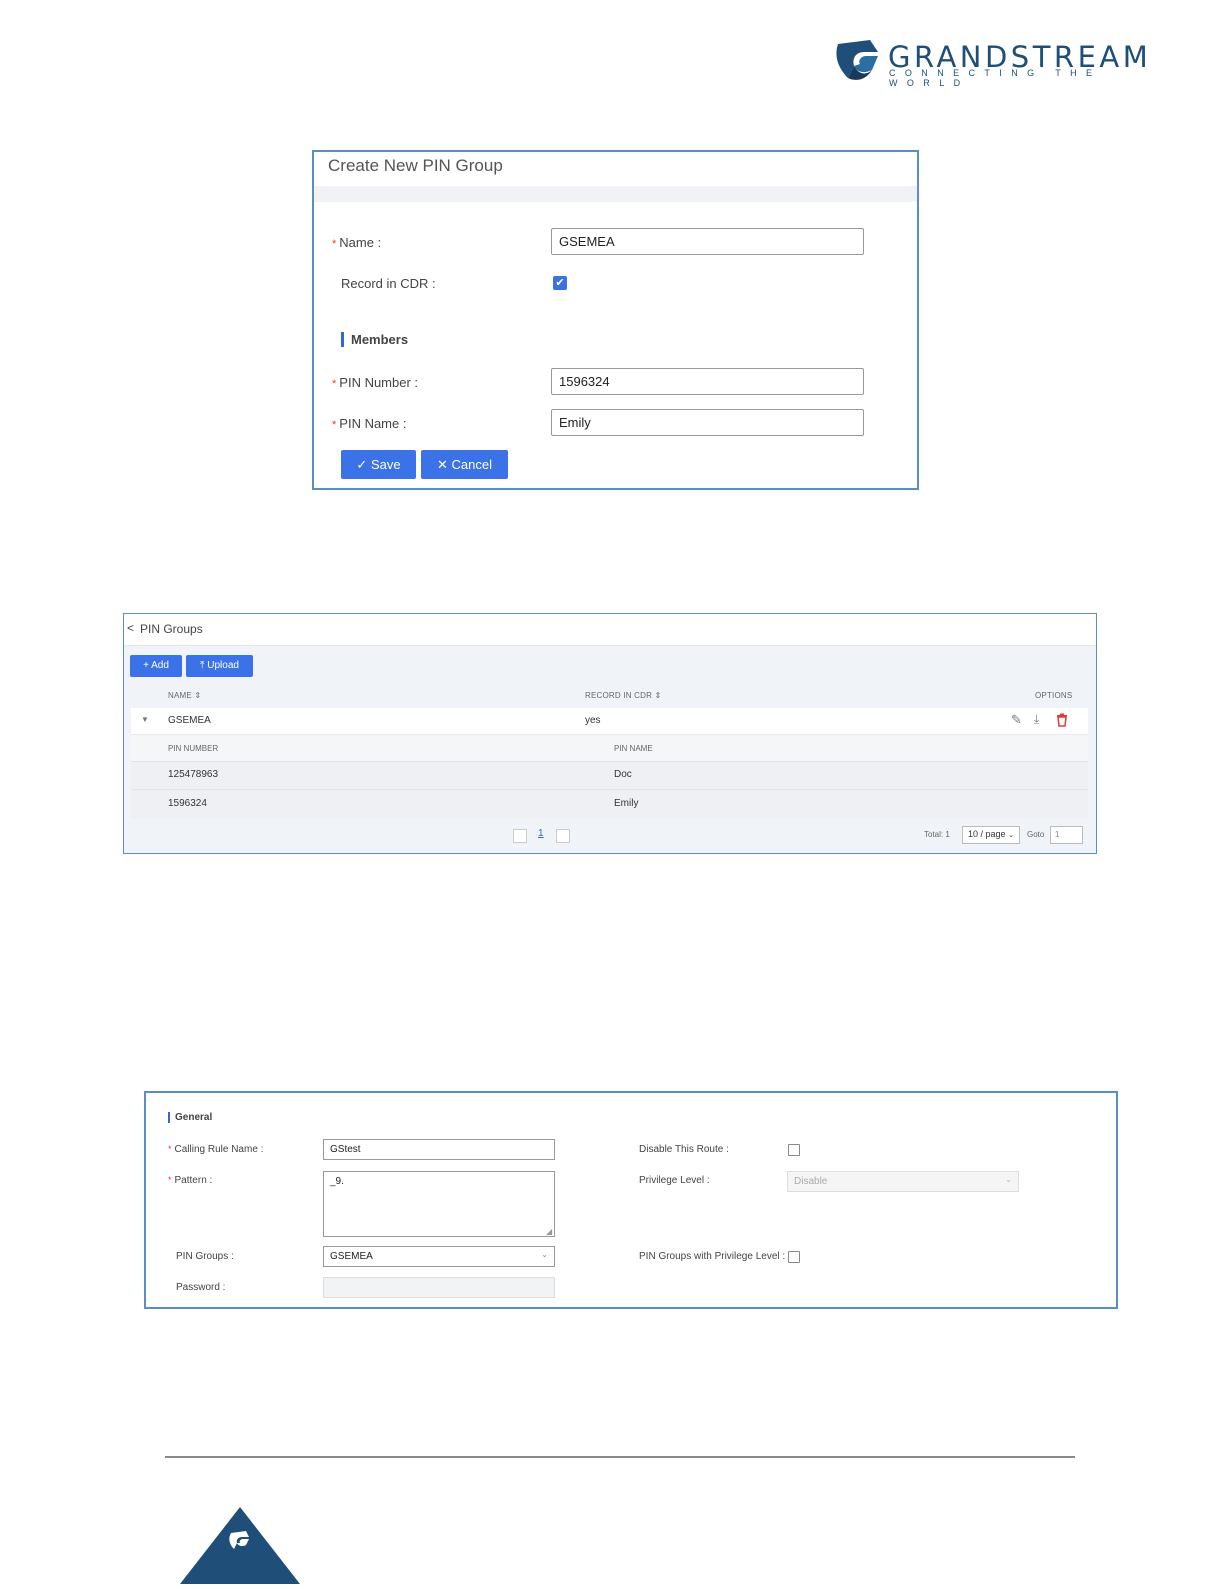  I want to click on pin-number-input: 1596324, so click(707, 381).